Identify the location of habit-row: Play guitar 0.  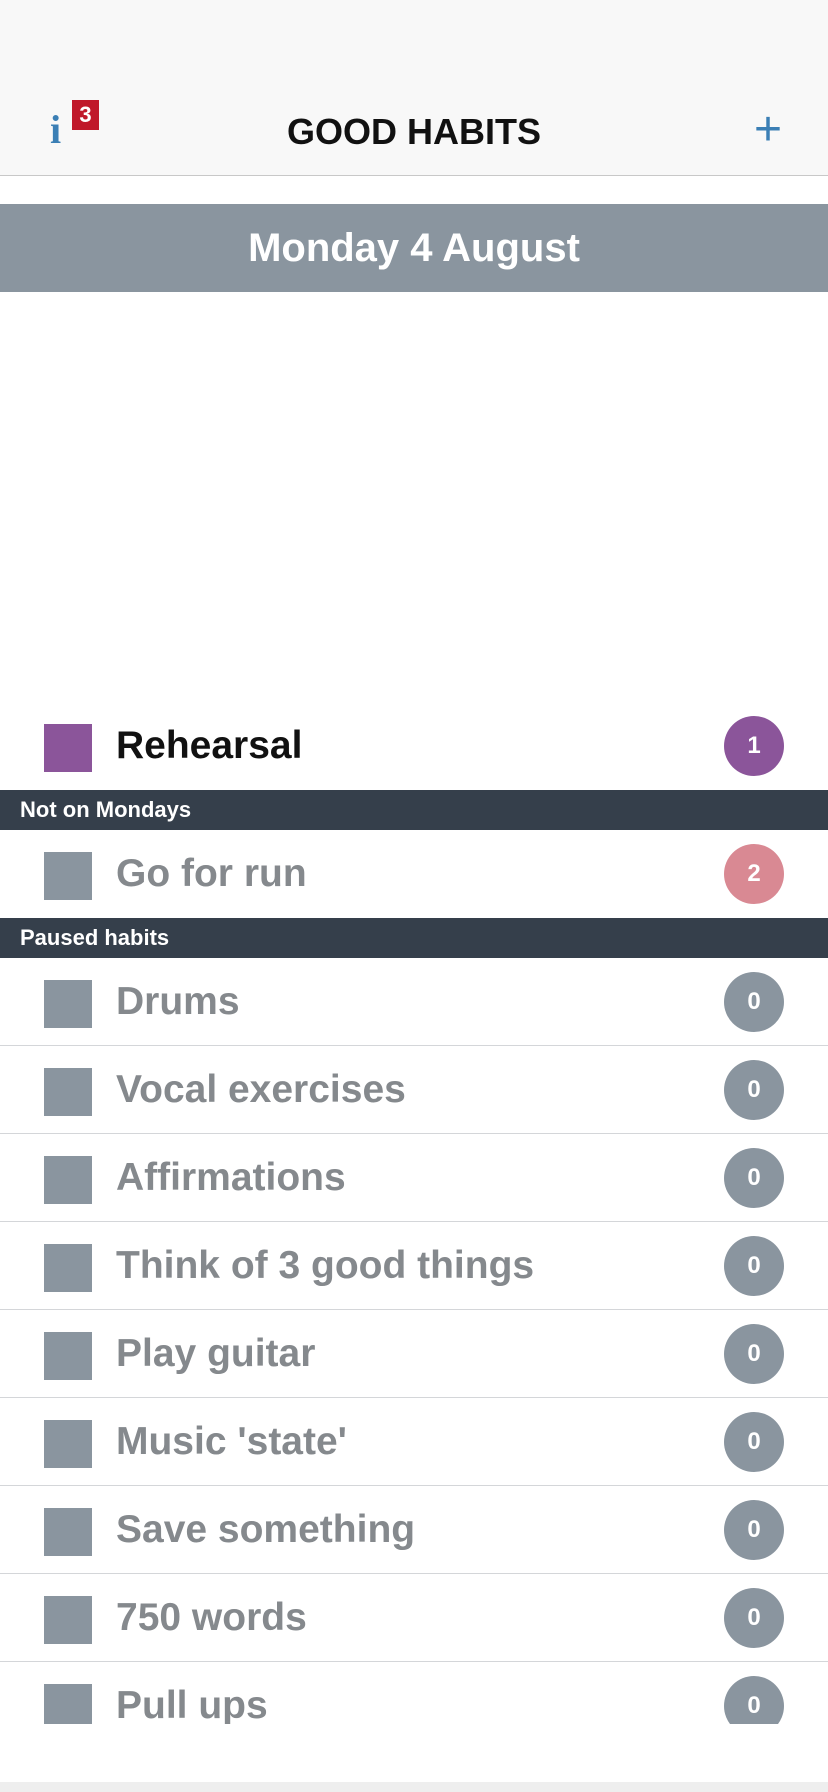
(414, 1354).